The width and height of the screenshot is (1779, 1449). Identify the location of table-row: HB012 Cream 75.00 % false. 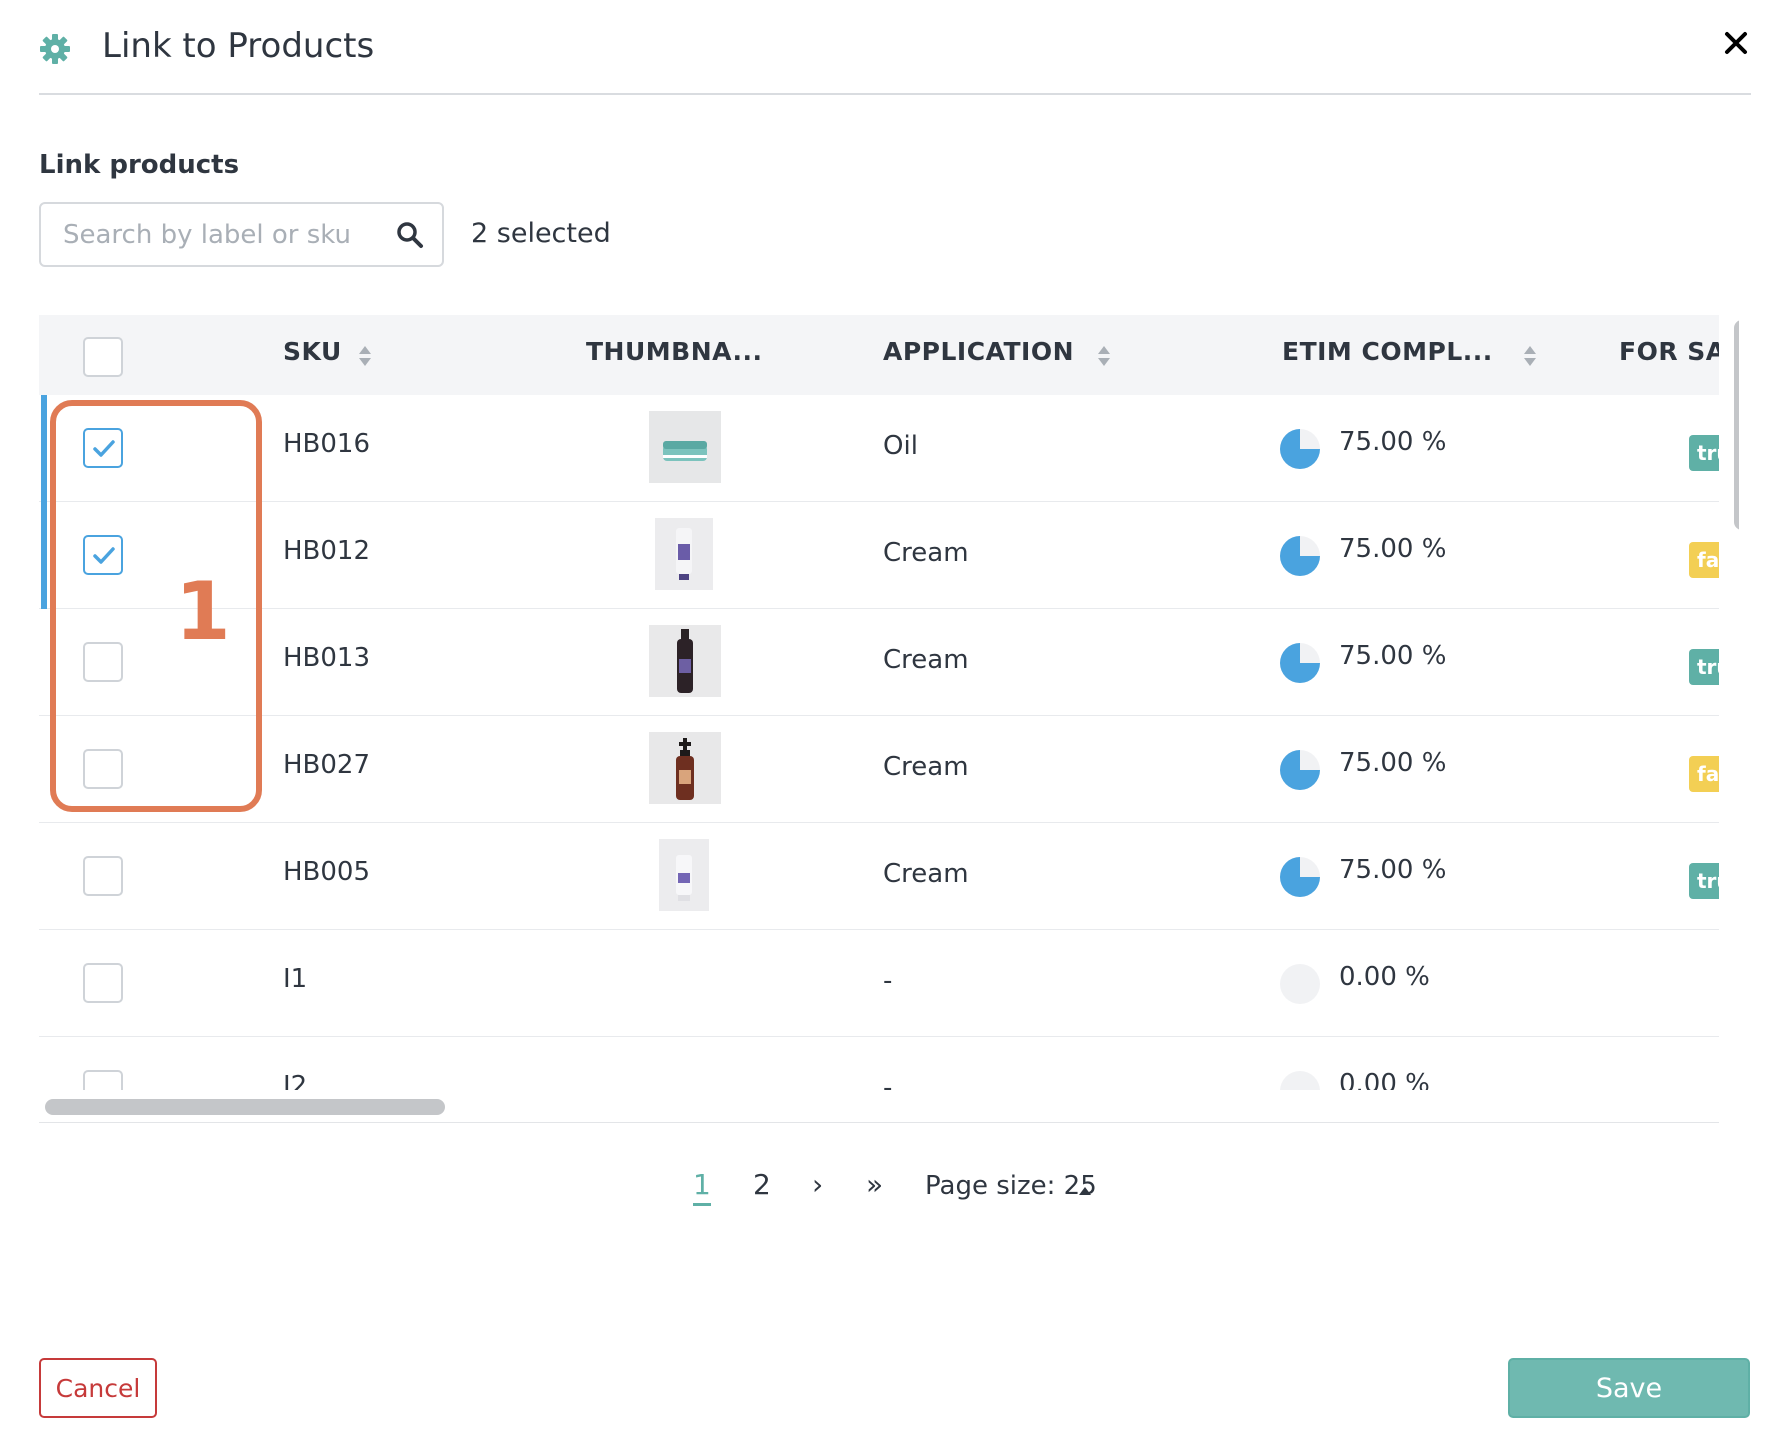
(879, 555).